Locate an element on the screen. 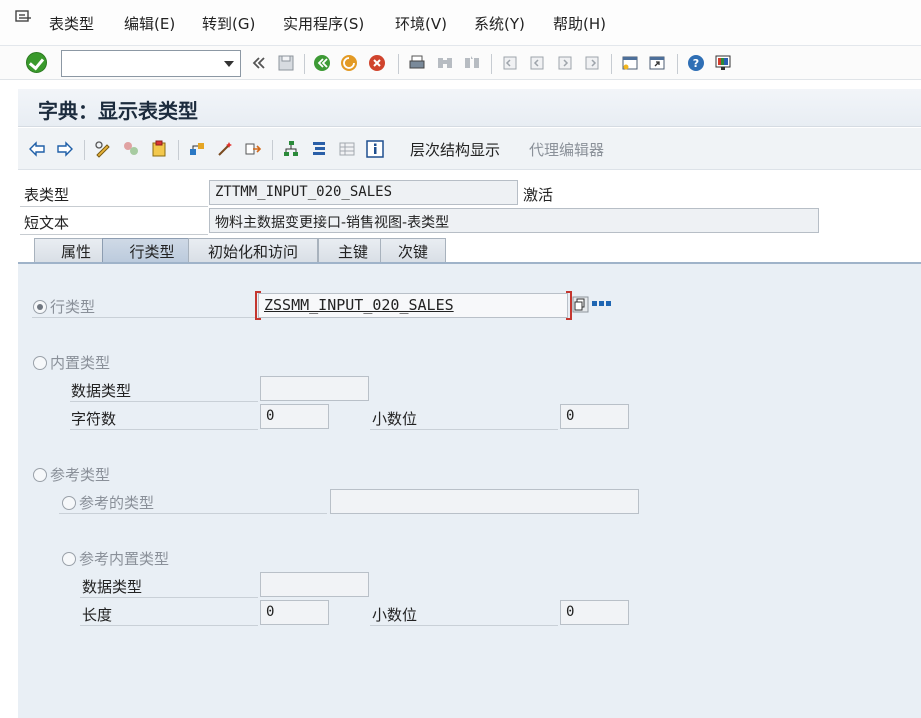 The image size is (921, 718). reference-type-radio-label: 参考类型 is located at coordinates (80, 475).